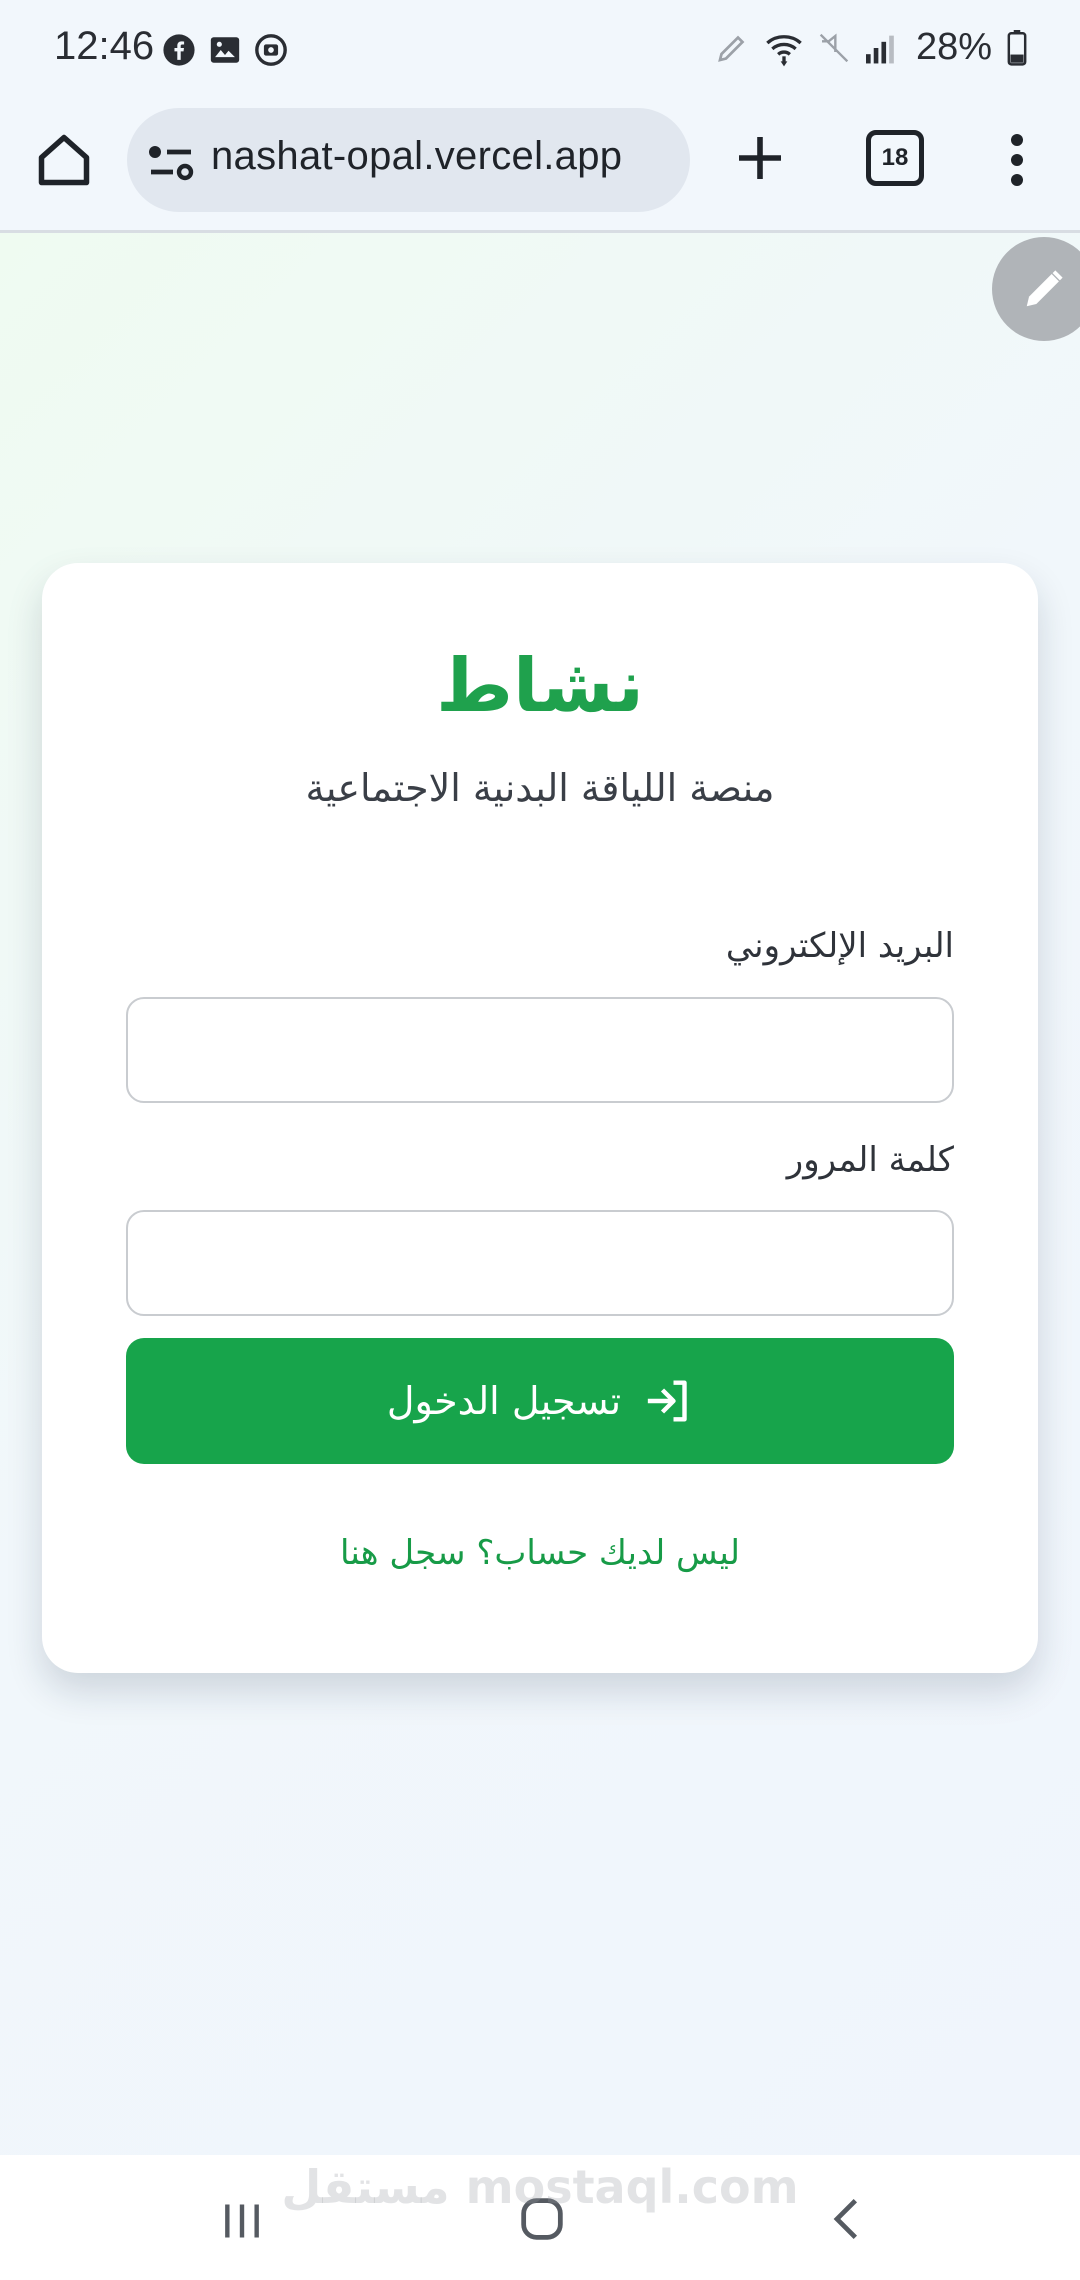 This screenshot has width=1080, height=2280. I want to click on address-bar: nashat-opal.vercel.app, so click(408, 160).